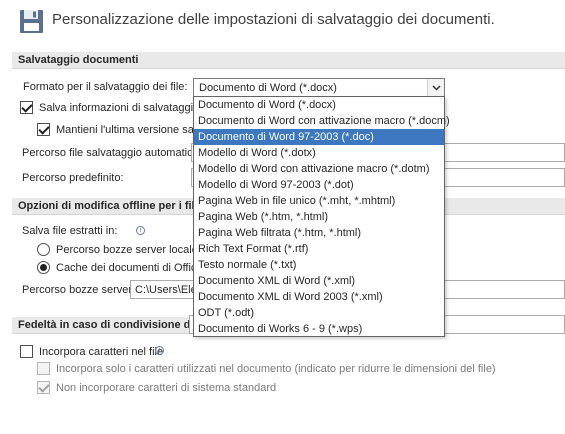 This screenshot has height=434, width=565. What do you see at coordinates (319, 185) in the screenshot?
I see `format-option: Modello di Word 97-2003 (*.dot)` at bounding box center [319, 185].